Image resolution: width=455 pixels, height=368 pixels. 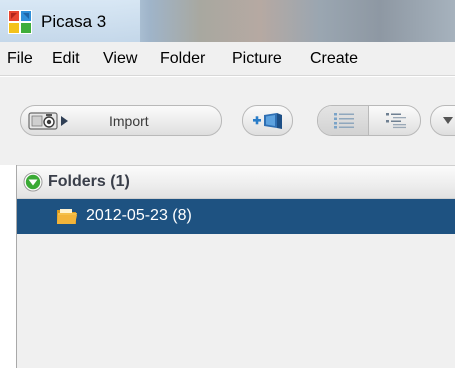 I want to click on chevron-down-icon, so click(x=448, y=120).